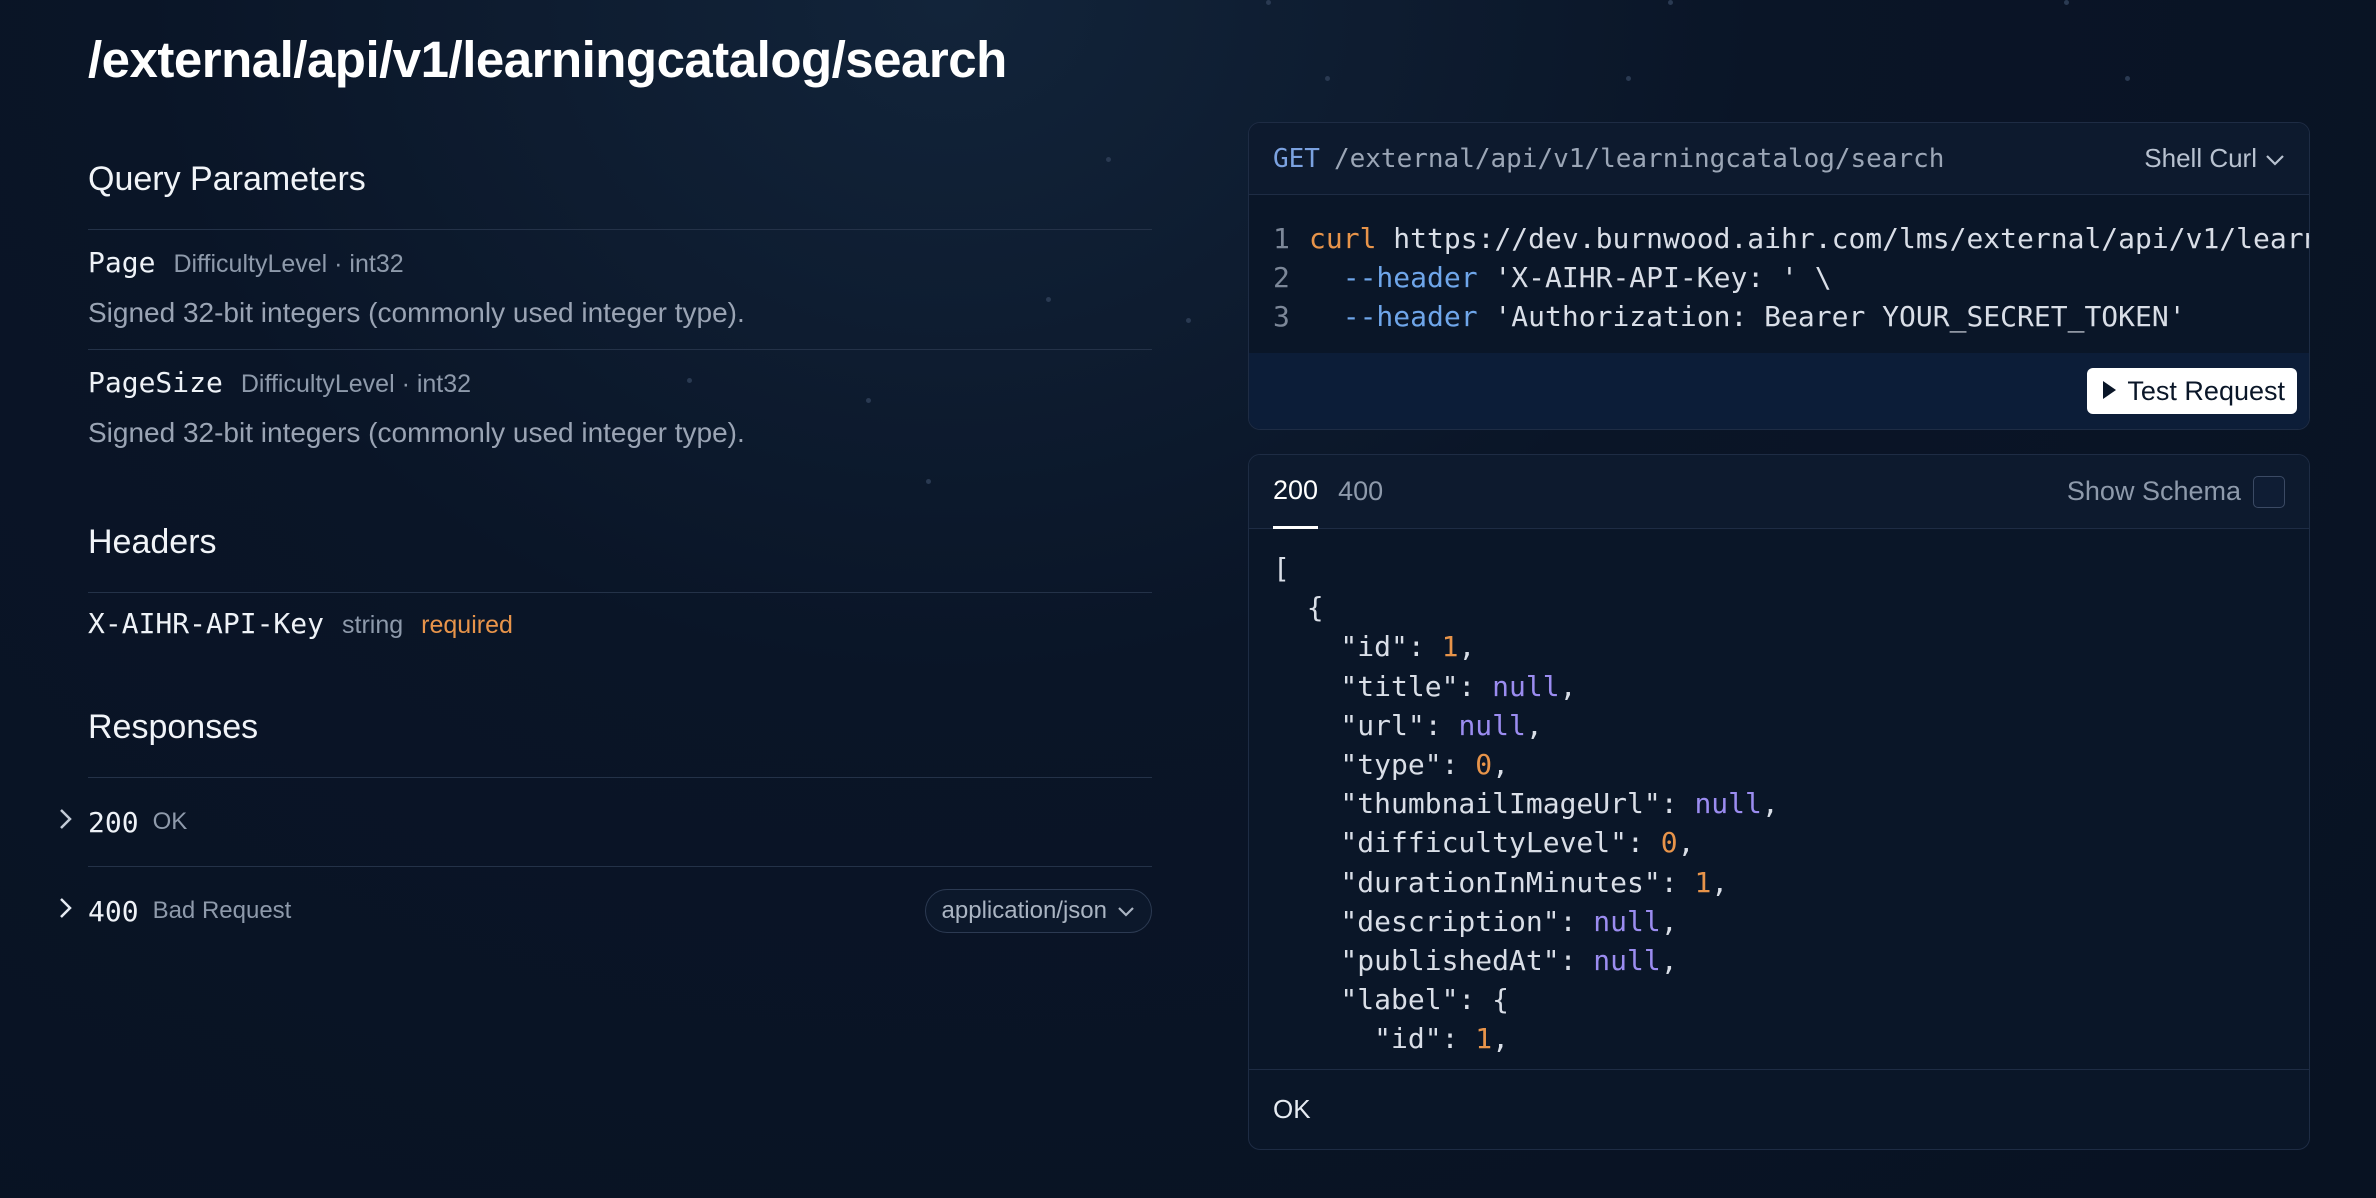 This screenshot has height=1198, width=2376. I want to click on show-schema-label: Show Schema, so click(2153, 491).